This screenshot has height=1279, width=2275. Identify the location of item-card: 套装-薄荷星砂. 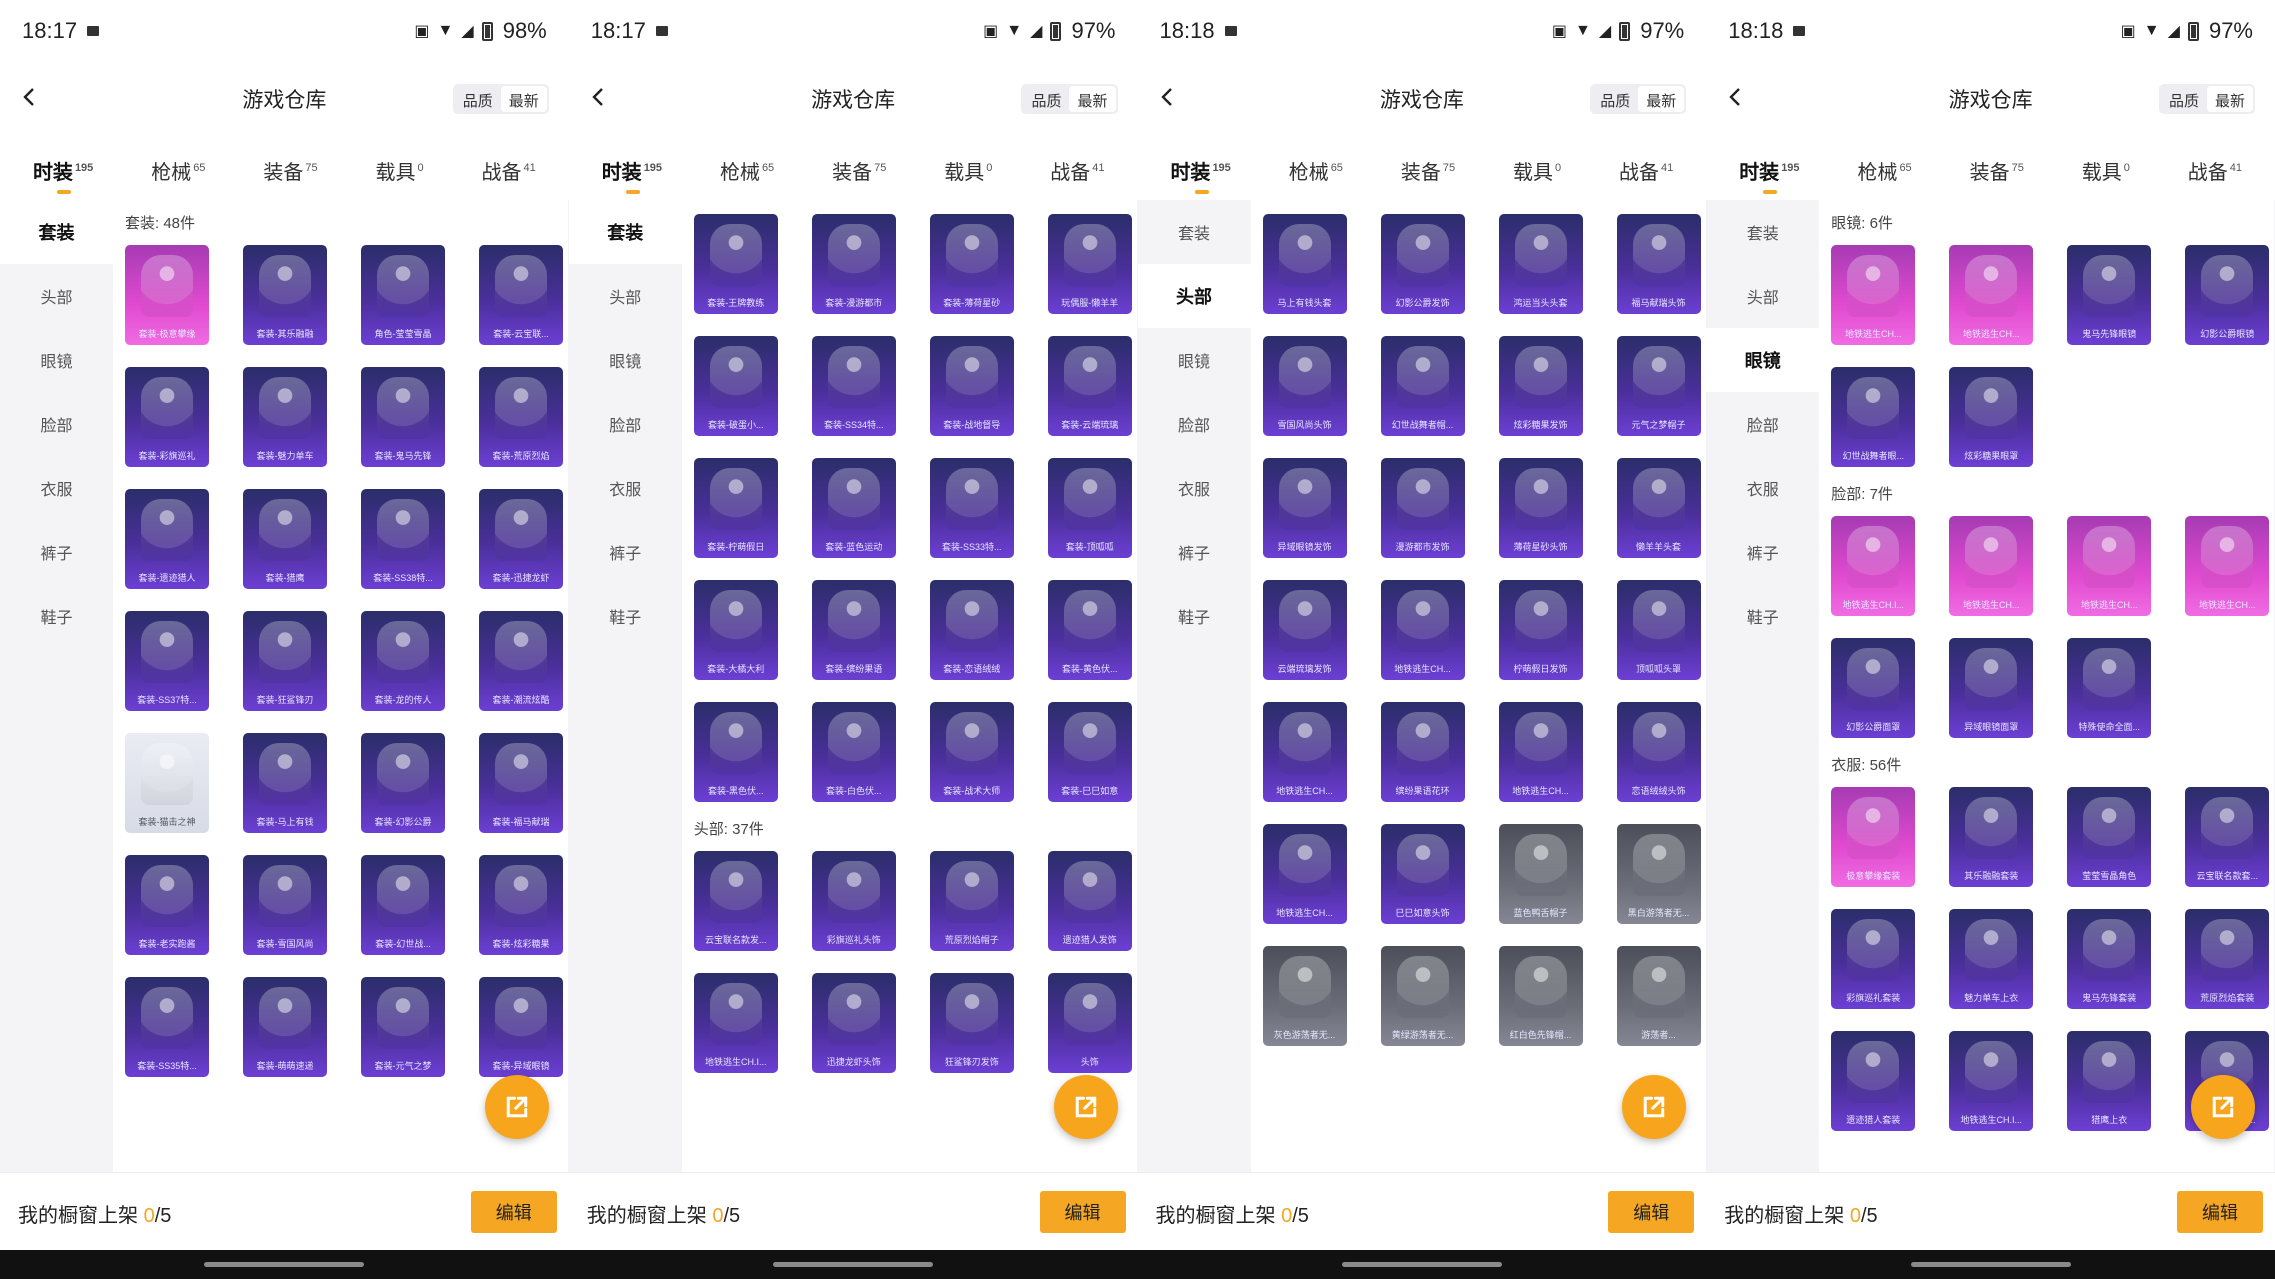
(971, 264).